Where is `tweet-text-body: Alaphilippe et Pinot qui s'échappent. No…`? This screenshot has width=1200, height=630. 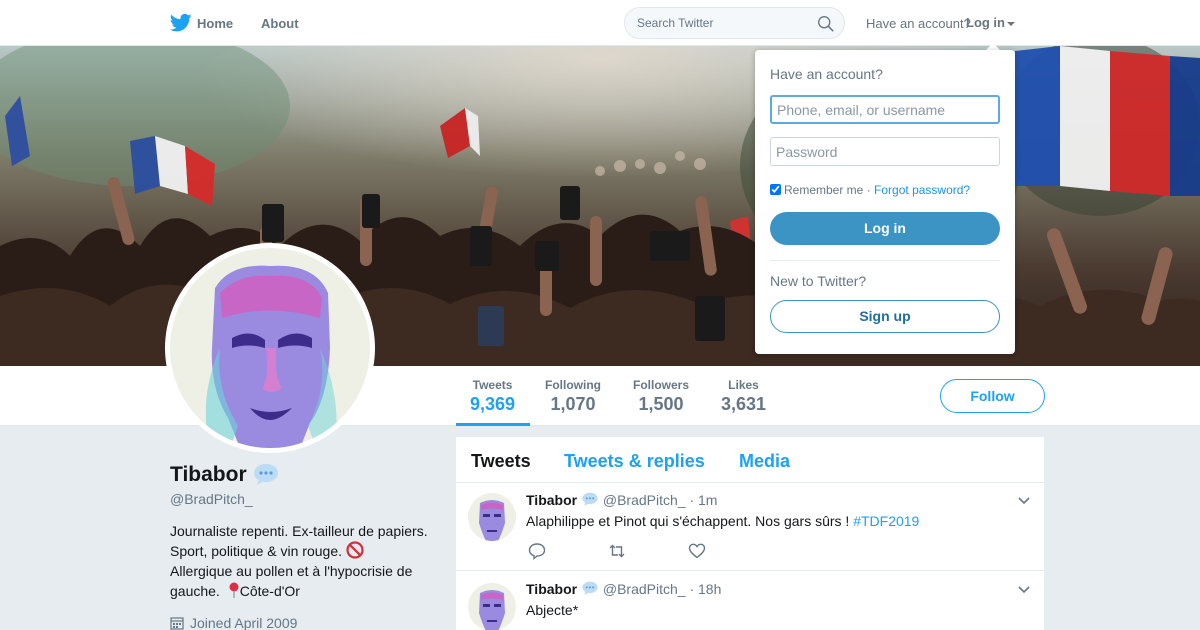
tweet-text-body: Alaphilippe et Pinot qui s'échappent. No… is located at coordinates (688, 521).